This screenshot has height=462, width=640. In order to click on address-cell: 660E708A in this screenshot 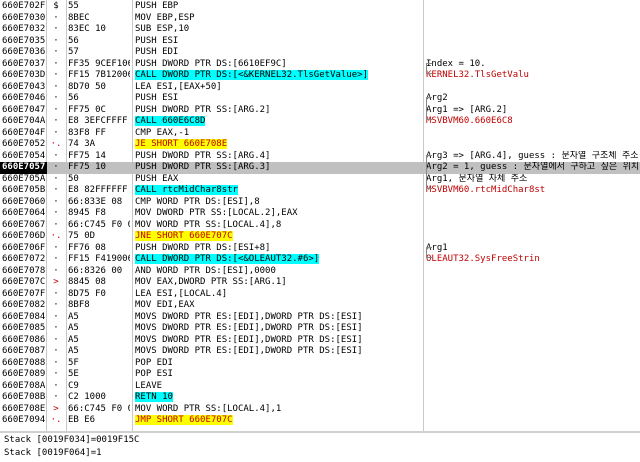, I will do `click(23, 387)`.